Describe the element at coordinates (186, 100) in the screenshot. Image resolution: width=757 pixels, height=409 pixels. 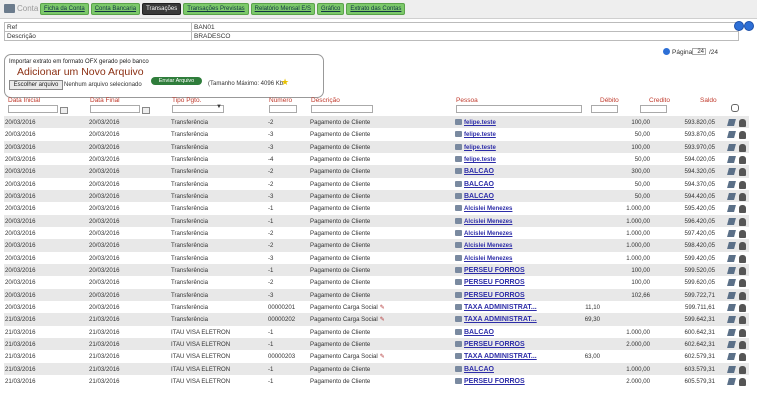
I see `col-header-tipo: Tipo Pgto.` at that location.